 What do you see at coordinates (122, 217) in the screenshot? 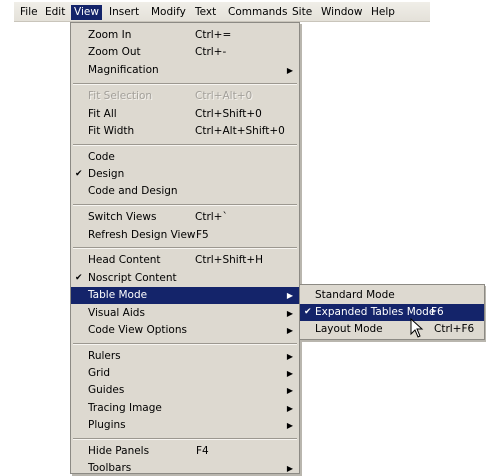
I see `menu-item-label: Switch Views` at bounding box center [122, 217].